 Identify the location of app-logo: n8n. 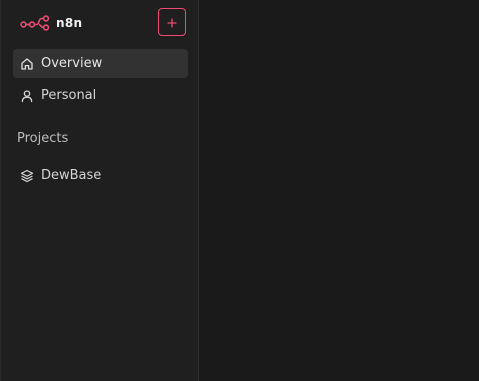
(51, 23).